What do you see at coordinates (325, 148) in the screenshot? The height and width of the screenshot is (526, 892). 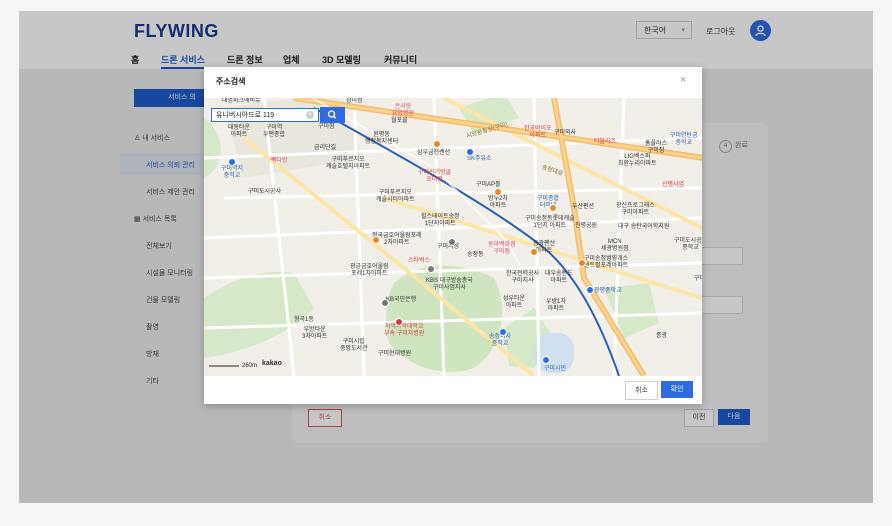 I see `map-label: 금리단길` at bounding box center [325, 148].